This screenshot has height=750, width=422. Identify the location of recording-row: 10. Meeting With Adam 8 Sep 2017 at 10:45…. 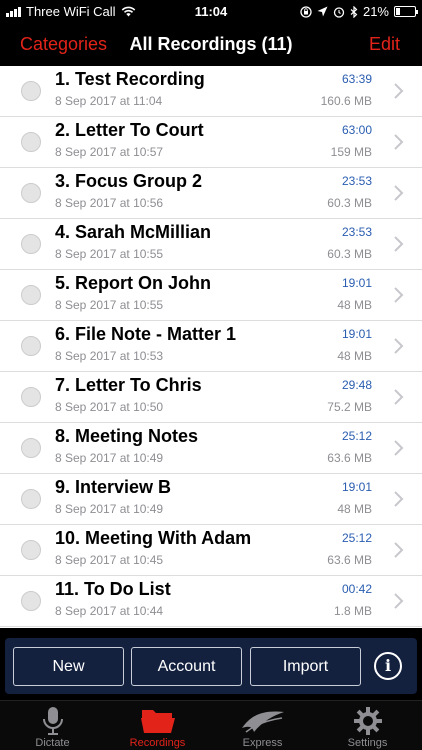
(211, 550).